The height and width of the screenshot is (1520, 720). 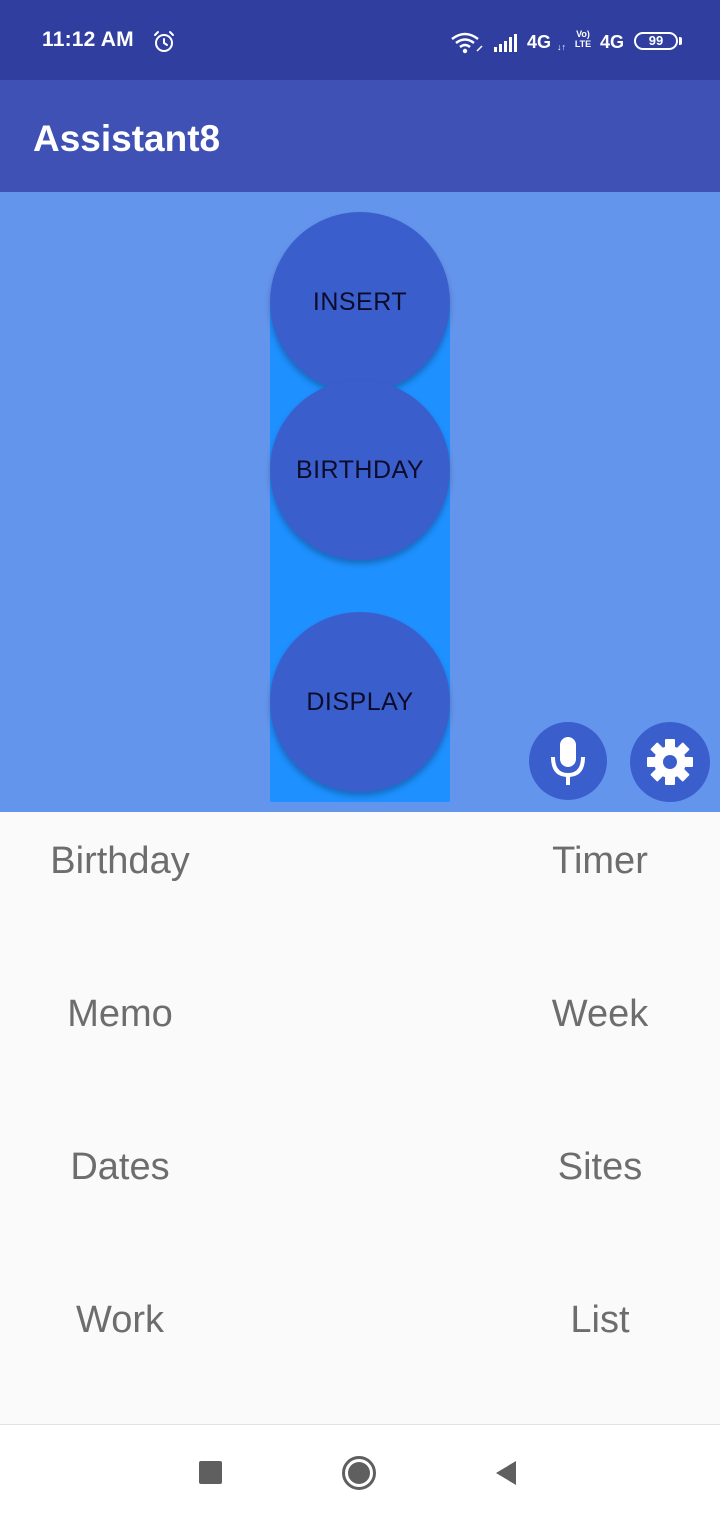 I want to click on home-icon, so click(x=359, y=1473).